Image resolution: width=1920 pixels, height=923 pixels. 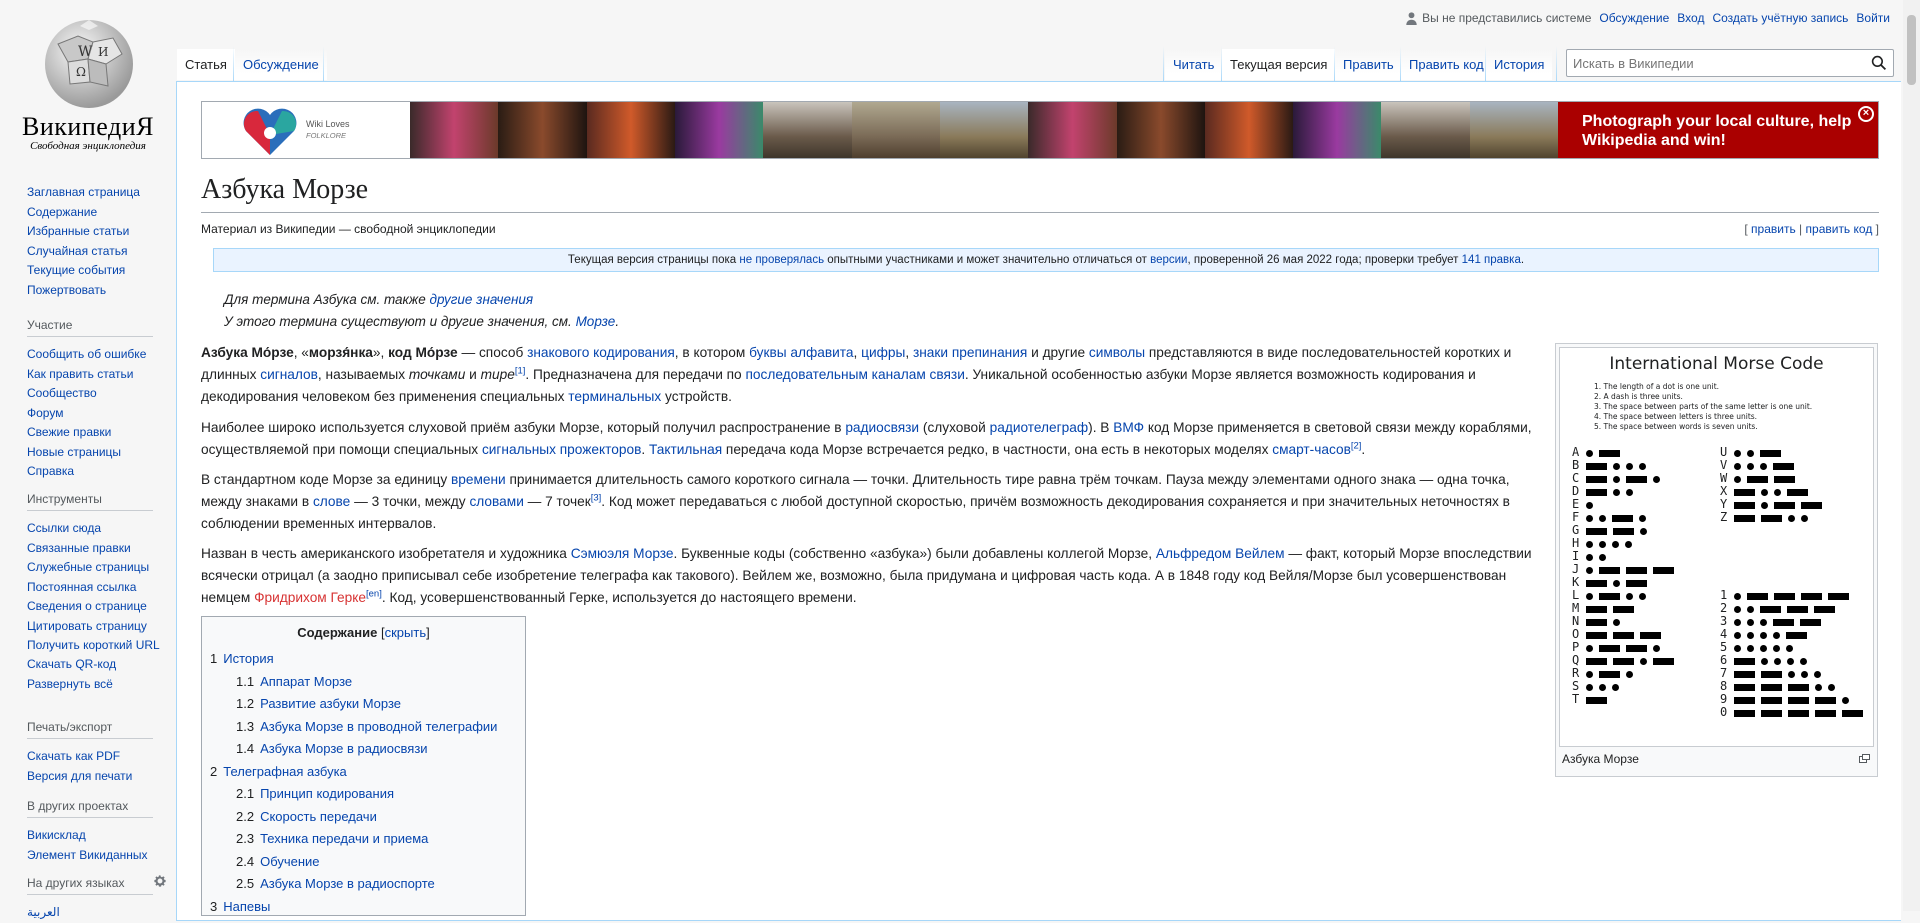 What do you see at coordinates (101, 394) in the screenshot?
I see `sidebar-item-community: Сообщество` at bounding box center [101, 394].